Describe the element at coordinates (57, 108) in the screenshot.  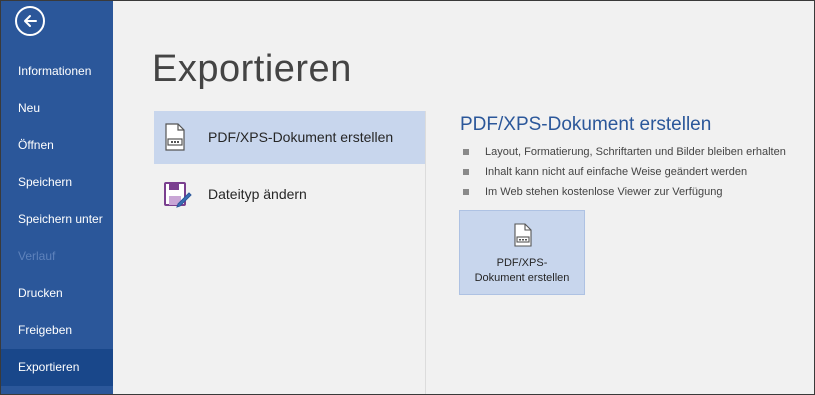
I see `nav-item-neu: Neu` at that location.